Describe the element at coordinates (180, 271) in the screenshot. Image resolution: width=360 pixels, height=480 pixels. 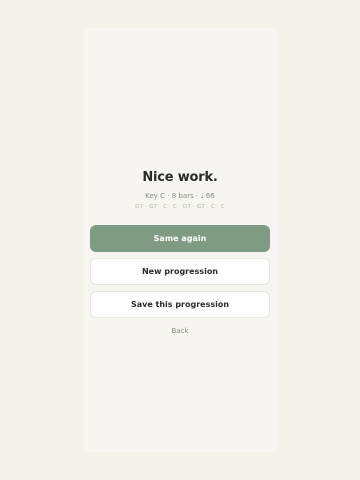
I see `new-progression-button: New progression` at that location.